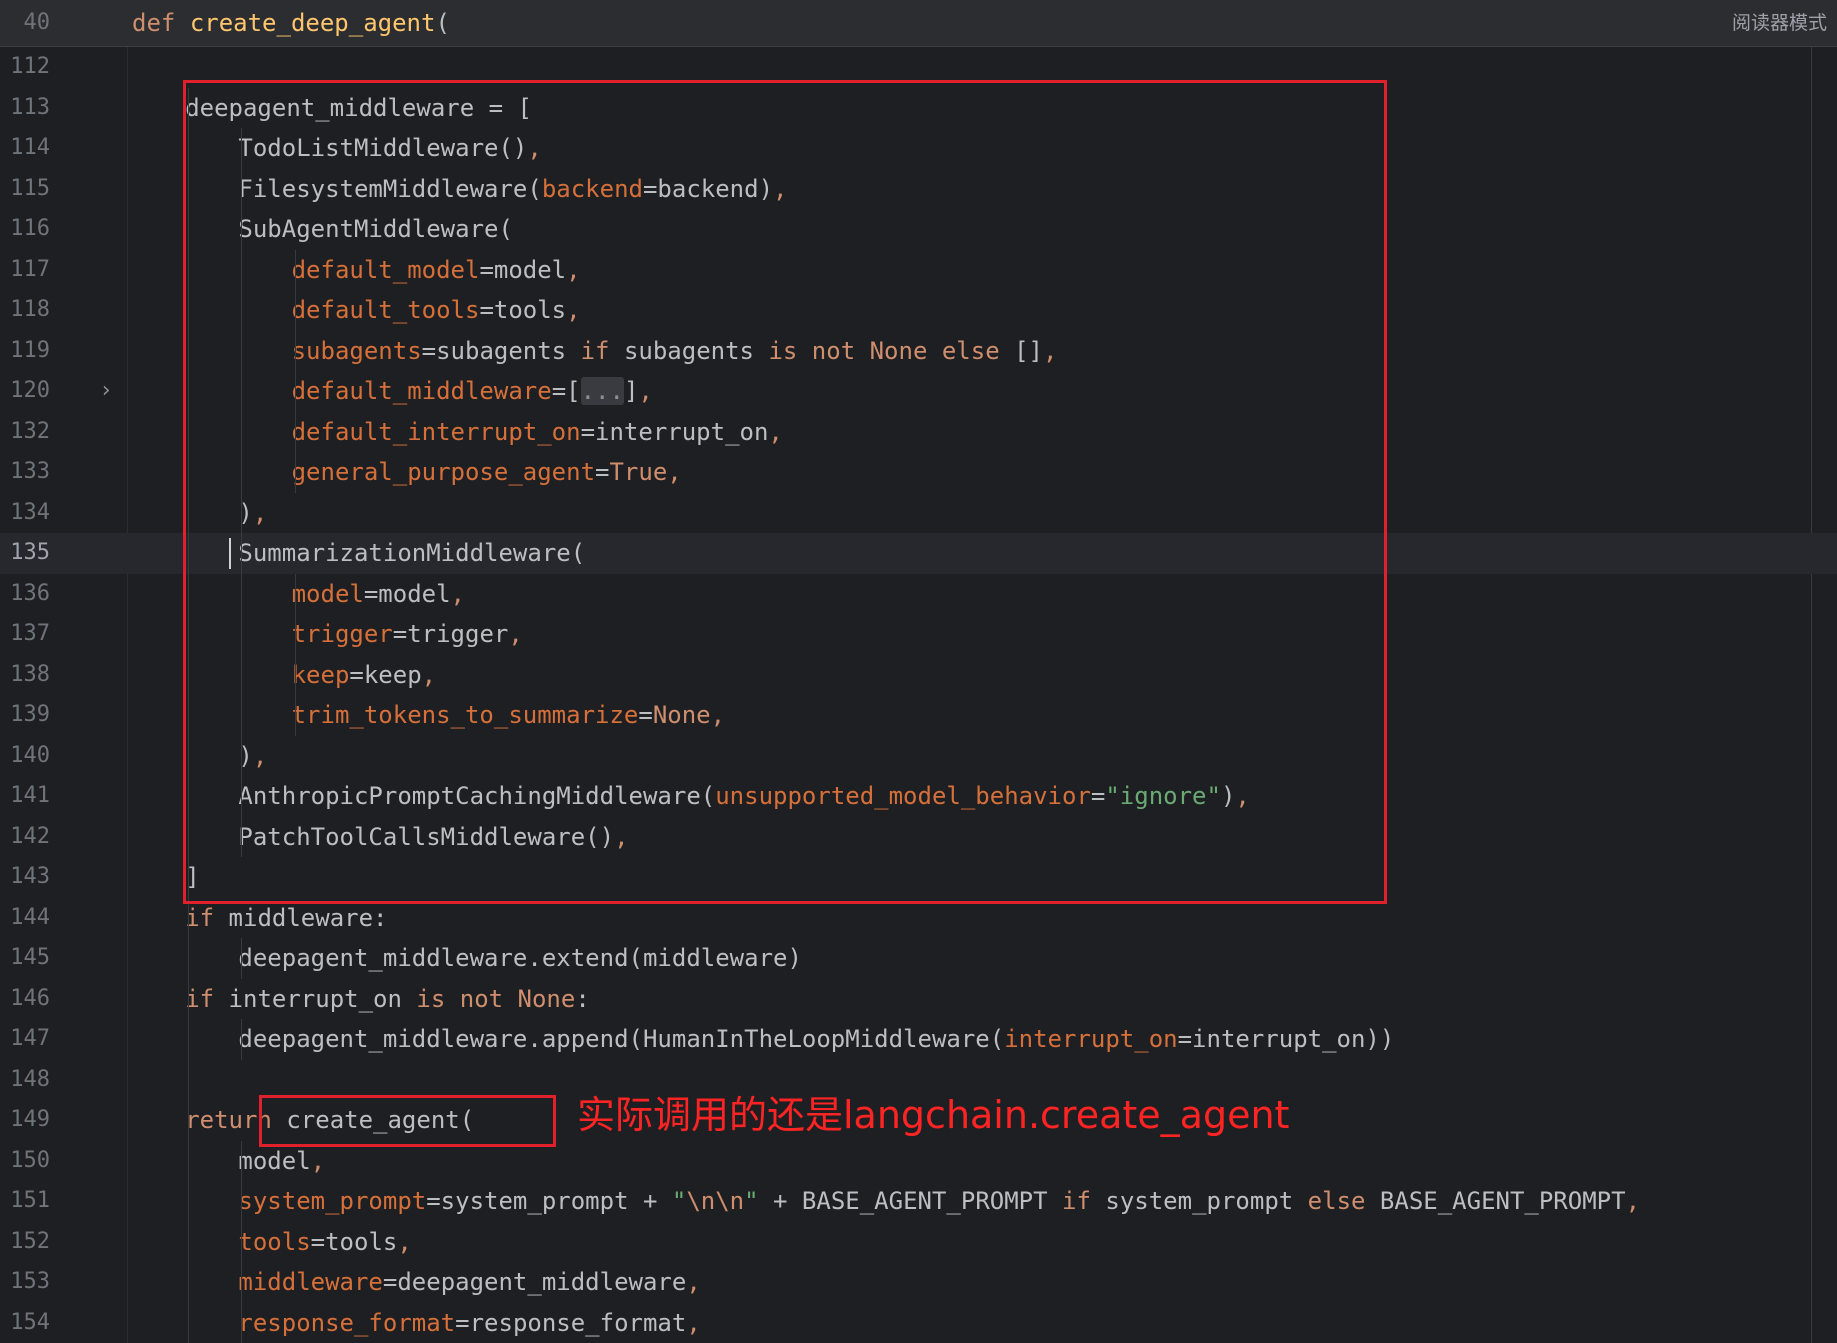 Image resolution: width=1837 pixels, height=1343 pixels. What do you see at coordinates (25, 229) in the screenshot?
I see `line-number: 116` at bounding box center [25, 229].